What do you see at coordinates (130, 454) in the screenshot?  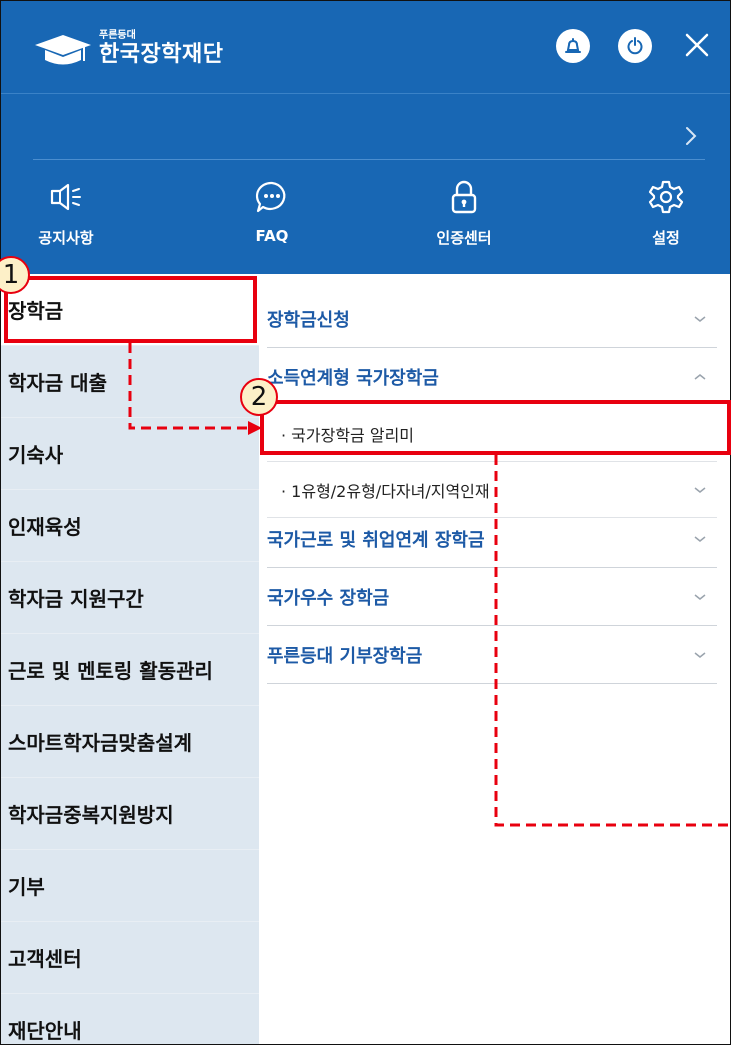 I see `sidebar-item-dormitory: 기숙사` at bounding box center [130, 454].